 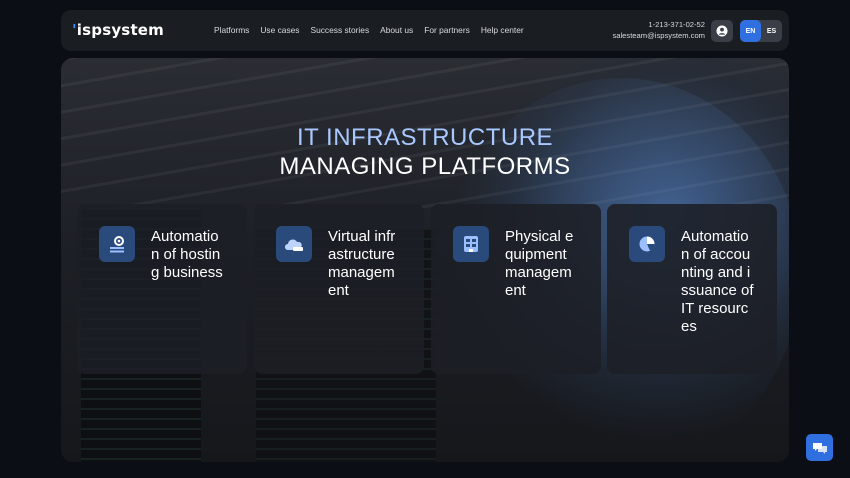 I want to click on lang-es-button: ES, so click(x=771, y=31).